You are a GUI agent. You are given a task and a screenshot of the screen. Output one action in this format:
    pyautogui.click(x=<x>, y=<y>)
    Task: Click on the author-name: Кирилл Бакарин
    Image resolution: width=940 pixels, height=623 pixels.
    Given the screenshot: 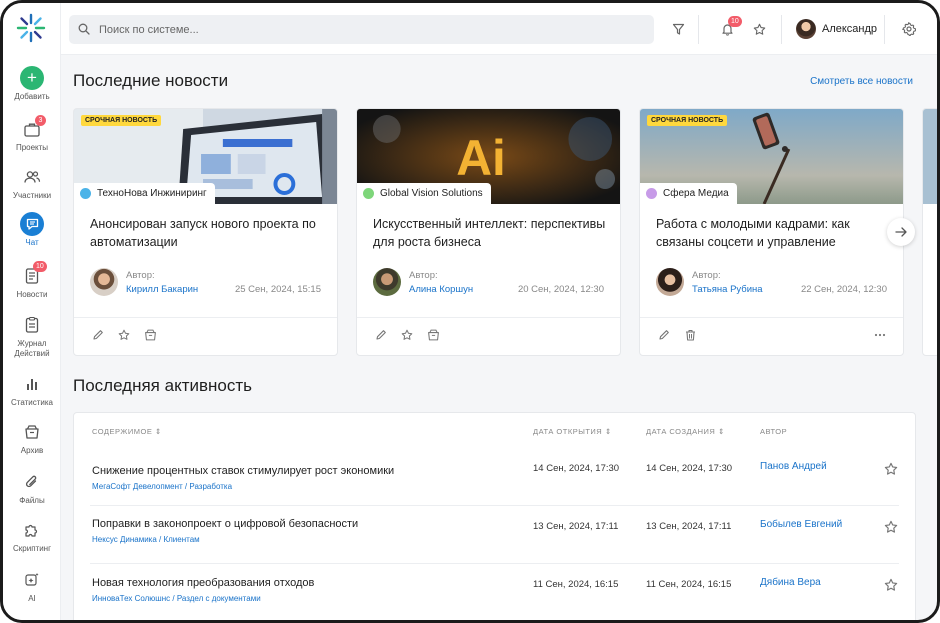 What is the action you would take?
    pyautogui.click(x=162, y=289)
    